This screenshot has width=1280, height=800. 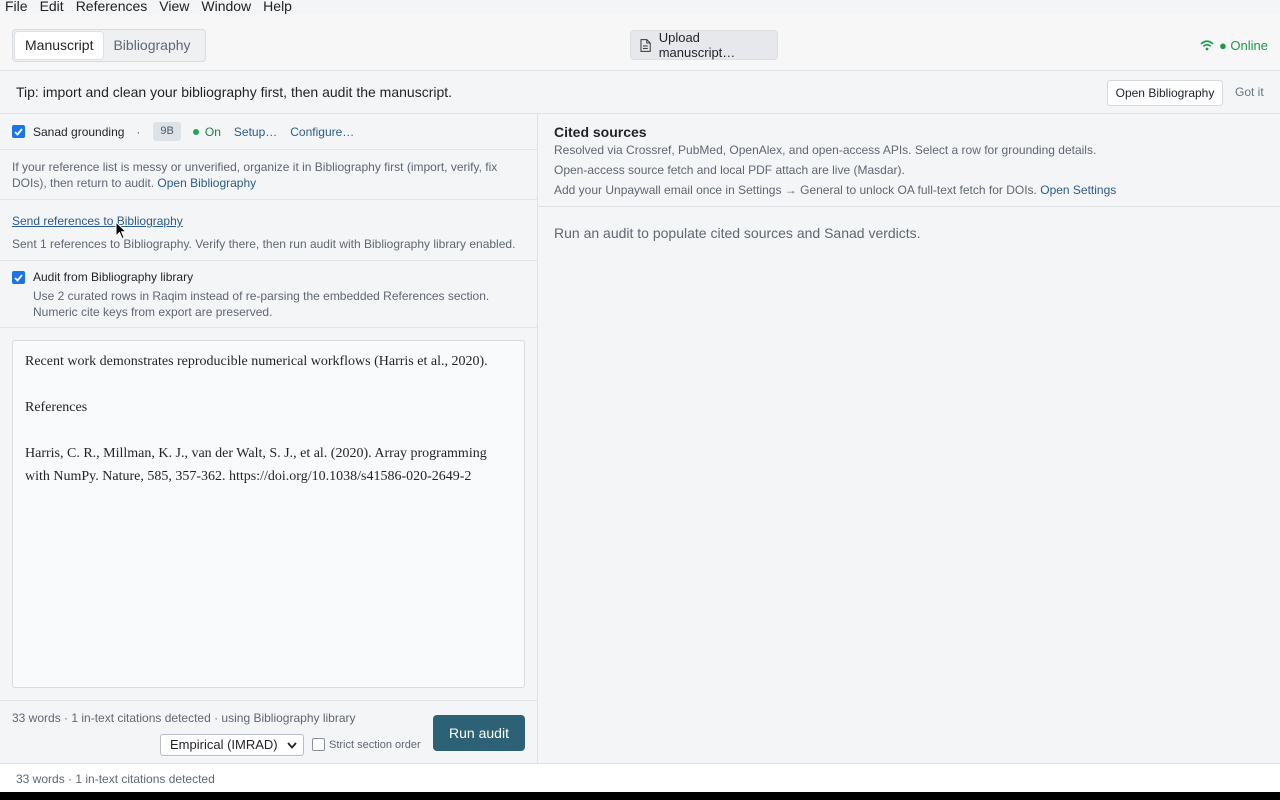 What do you see at coordinates (52, 6) in the screenshot?
I see `menu-edit: Edit` at bounding box center [52, 6].